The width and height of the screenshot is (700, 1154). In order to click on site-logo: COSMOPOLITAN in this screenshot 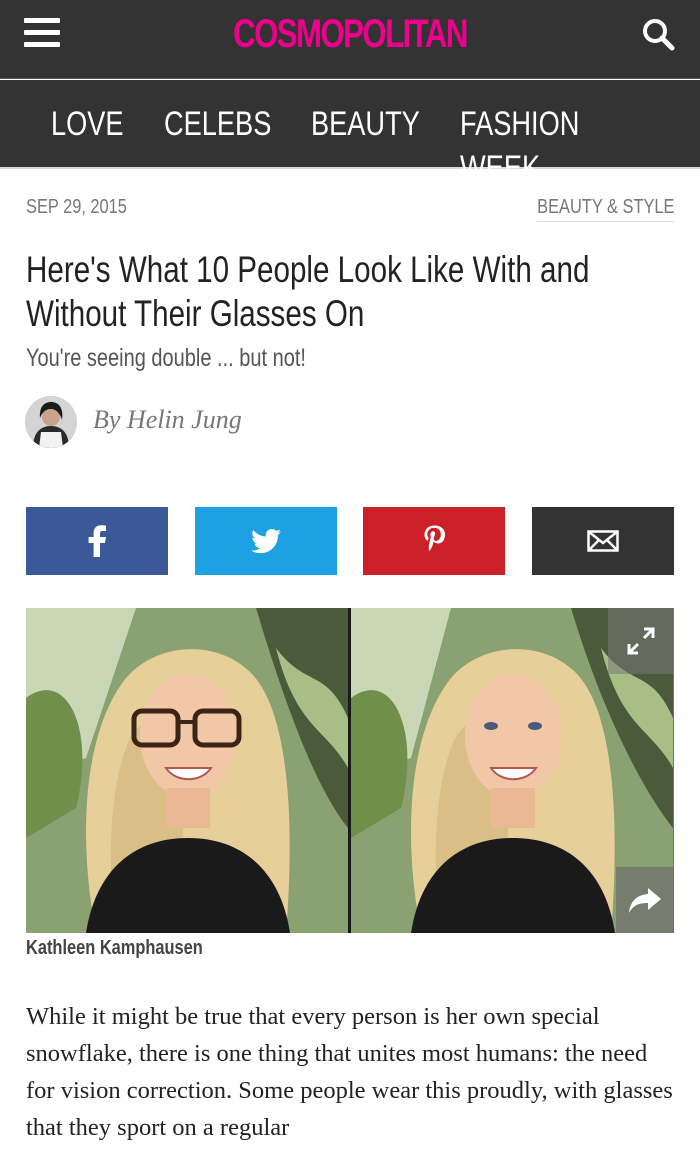, I will do `click(350, 34)`.